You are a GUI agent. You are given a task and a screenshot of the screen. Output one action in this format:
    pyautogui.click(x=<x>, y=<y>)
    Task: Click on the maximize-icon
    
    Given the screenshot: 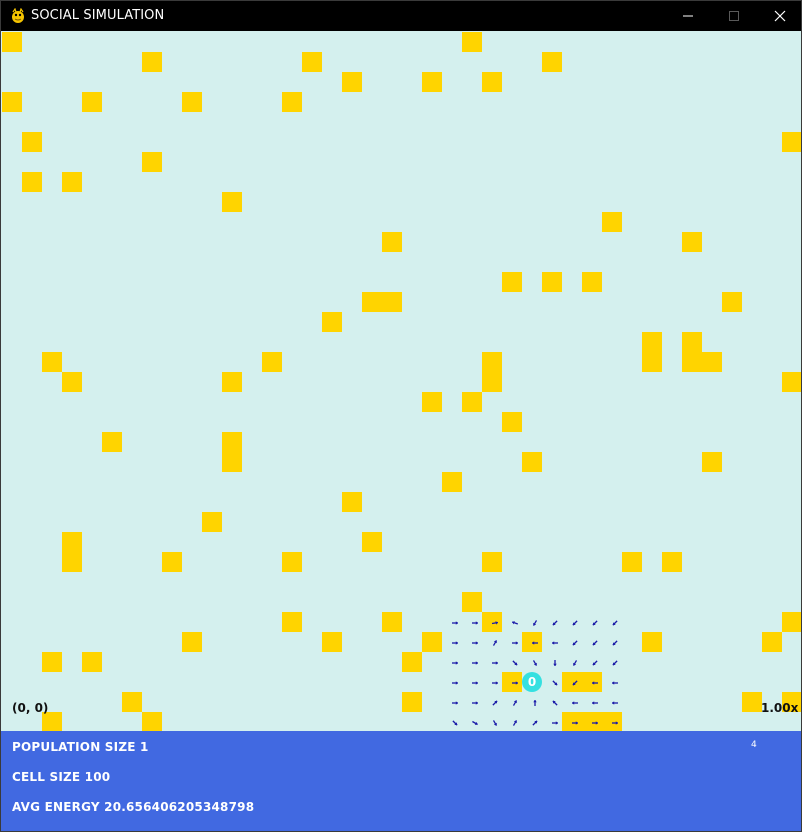 What is the action you would take?
    pyautogui.click(x=734, y=16)
    